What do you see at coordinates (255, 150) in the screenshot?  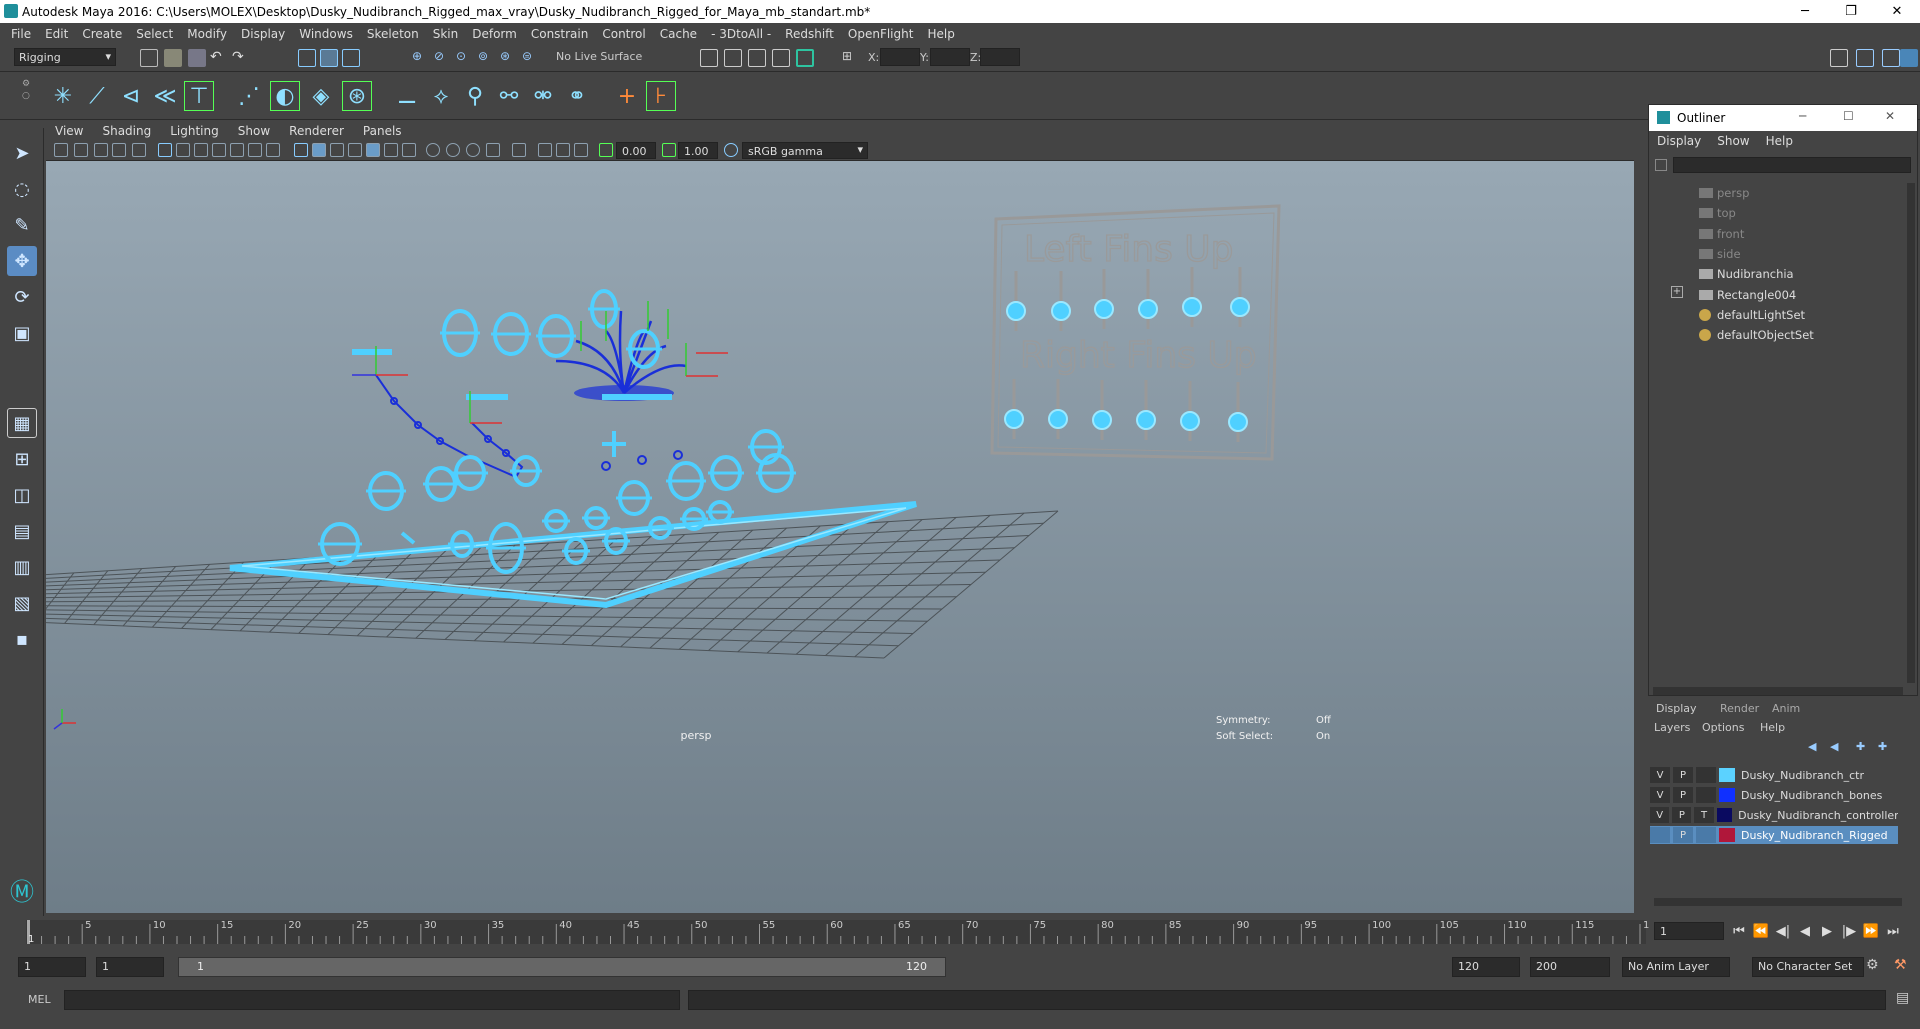 I see `safe-action-icon` at bounding box center [255, 150].